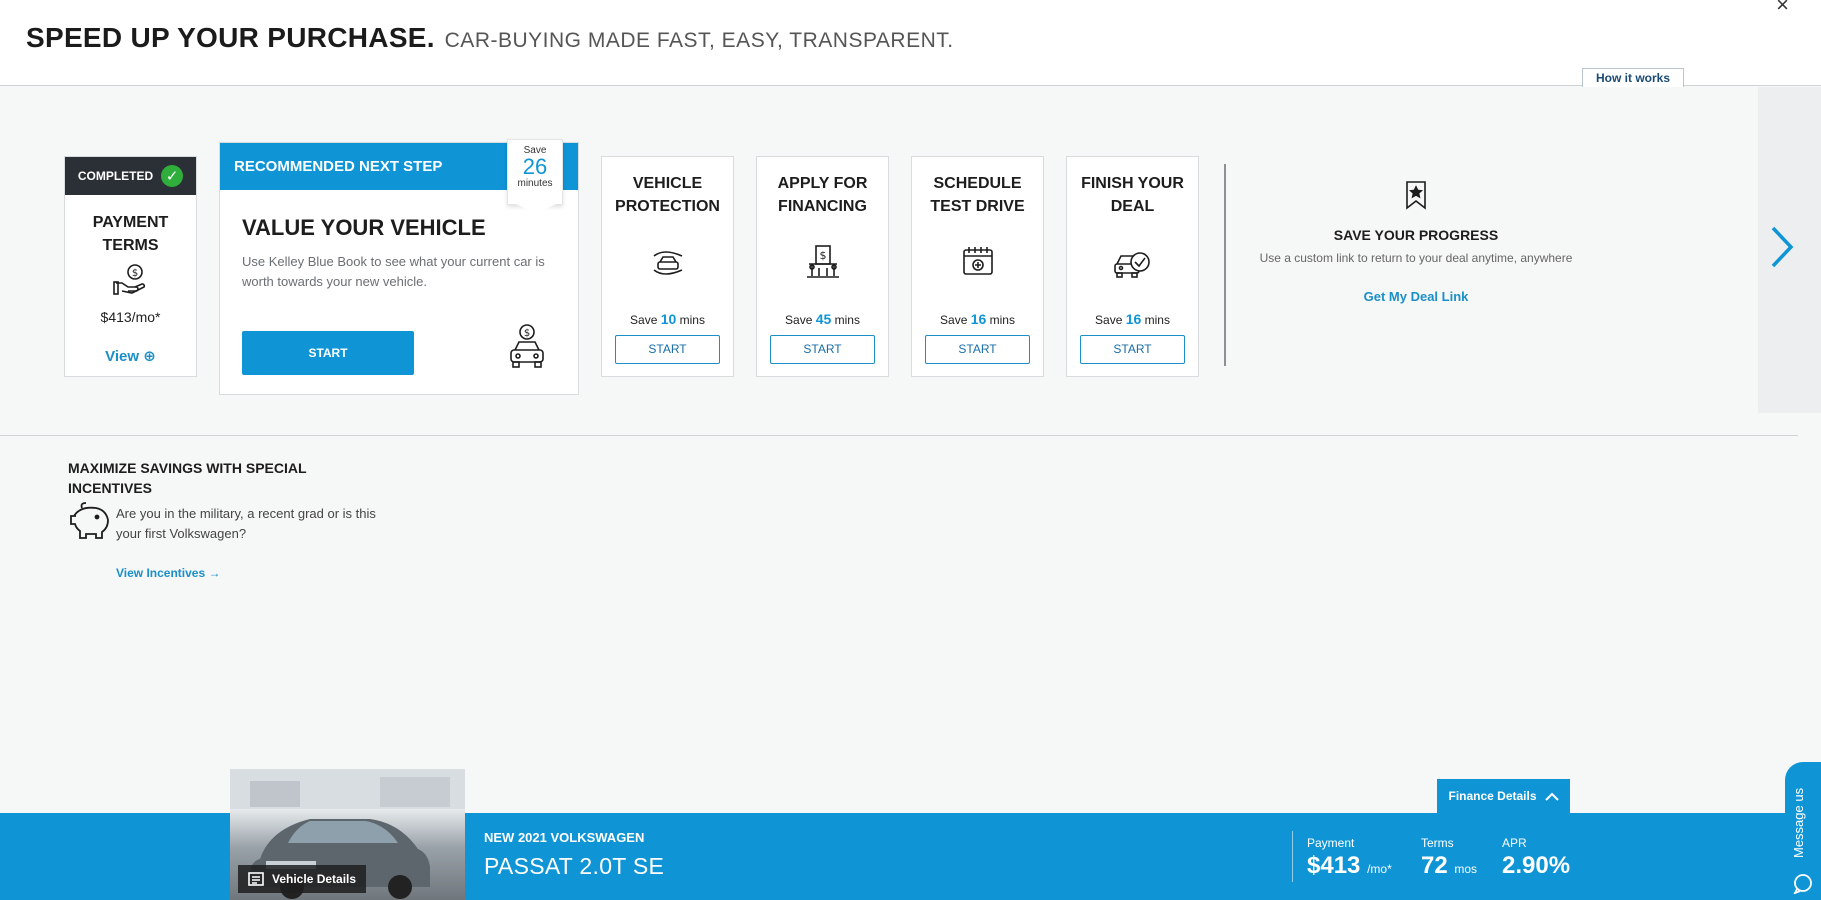 The height and width of the screenshot is (900, 1821). I want to click on hand-money-icon: $, so click(130, 281).